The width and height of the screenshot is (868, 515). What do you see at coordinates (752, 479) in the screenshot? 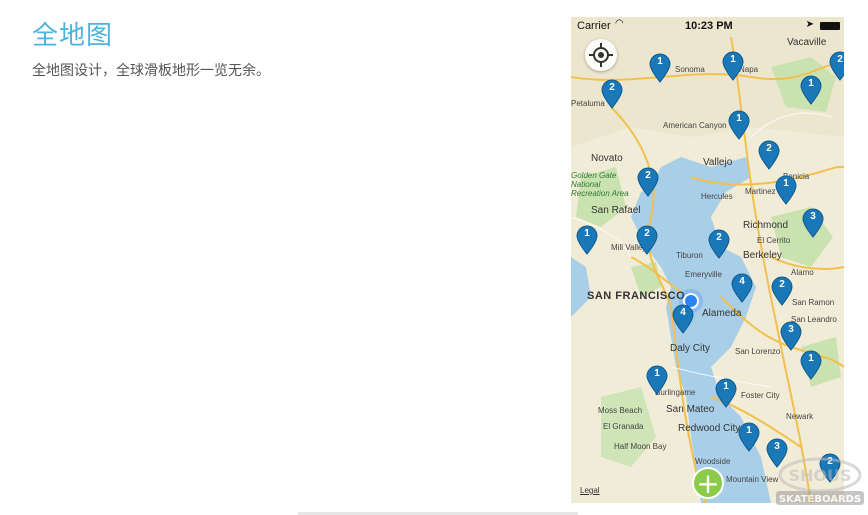
I see `map-label: Mountain View` at bounding box center [752, 479].